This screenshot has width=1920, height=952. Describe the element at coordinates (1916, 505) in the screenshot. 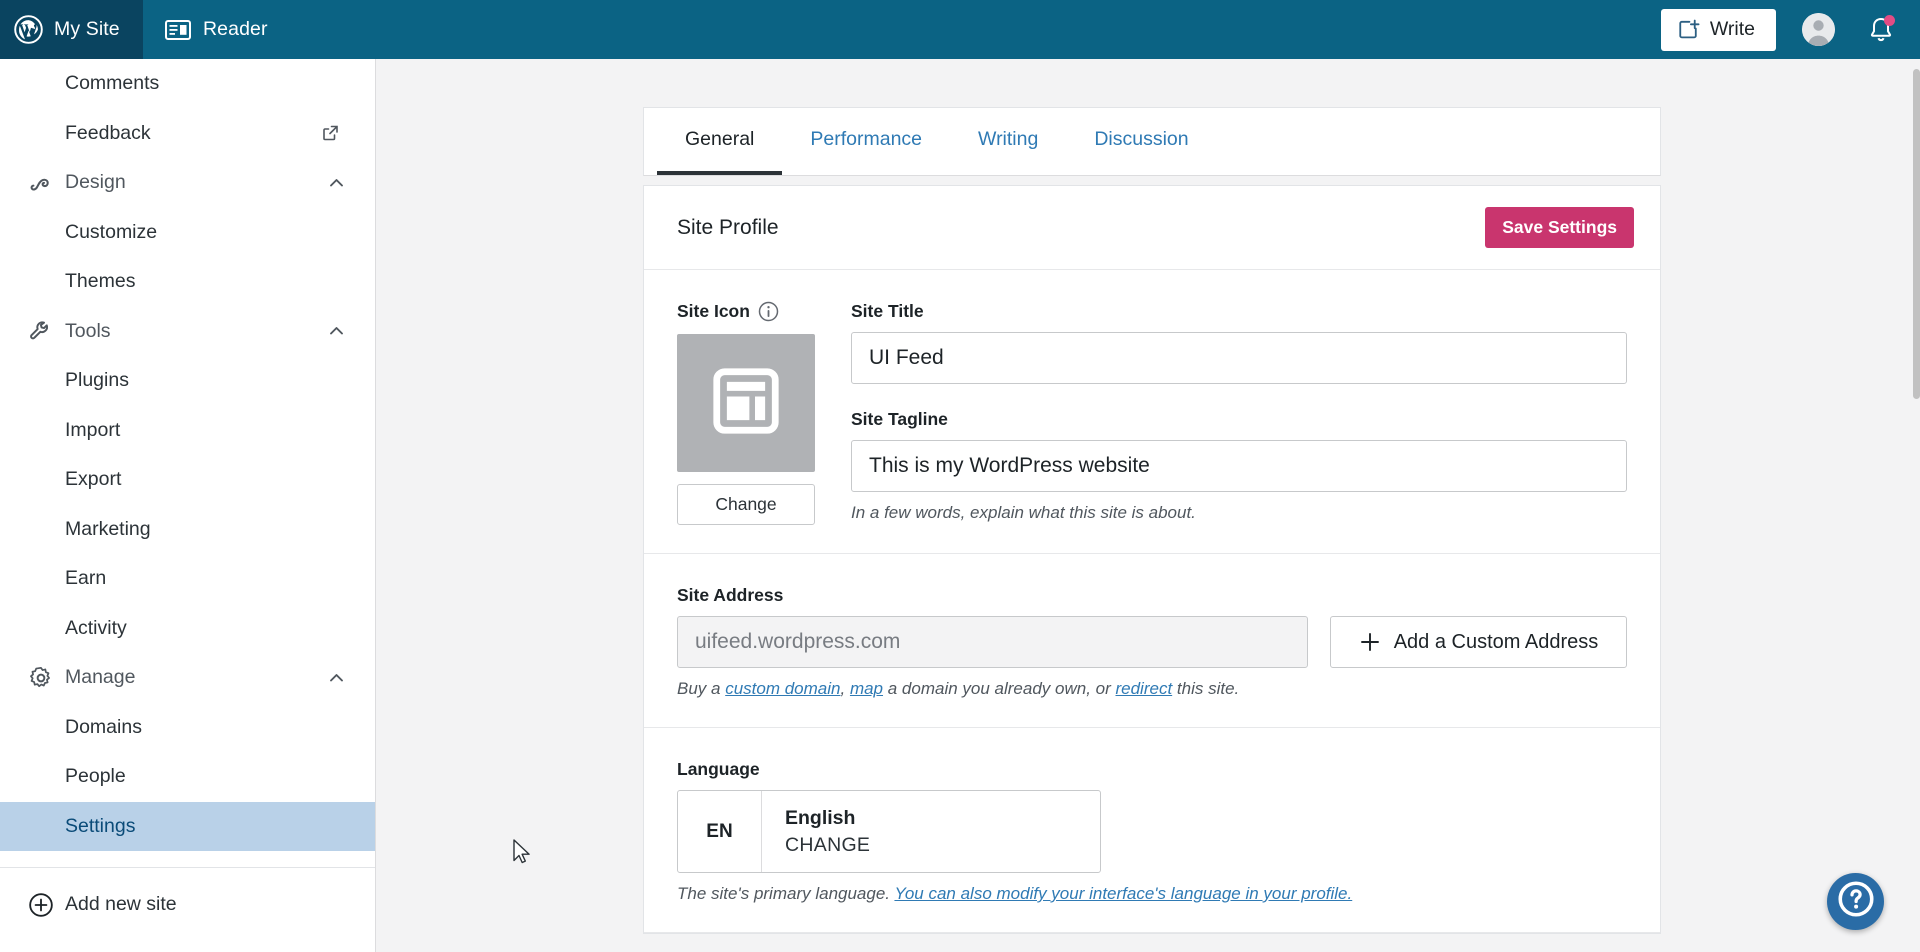

I see `page-scrollbar` at that location.